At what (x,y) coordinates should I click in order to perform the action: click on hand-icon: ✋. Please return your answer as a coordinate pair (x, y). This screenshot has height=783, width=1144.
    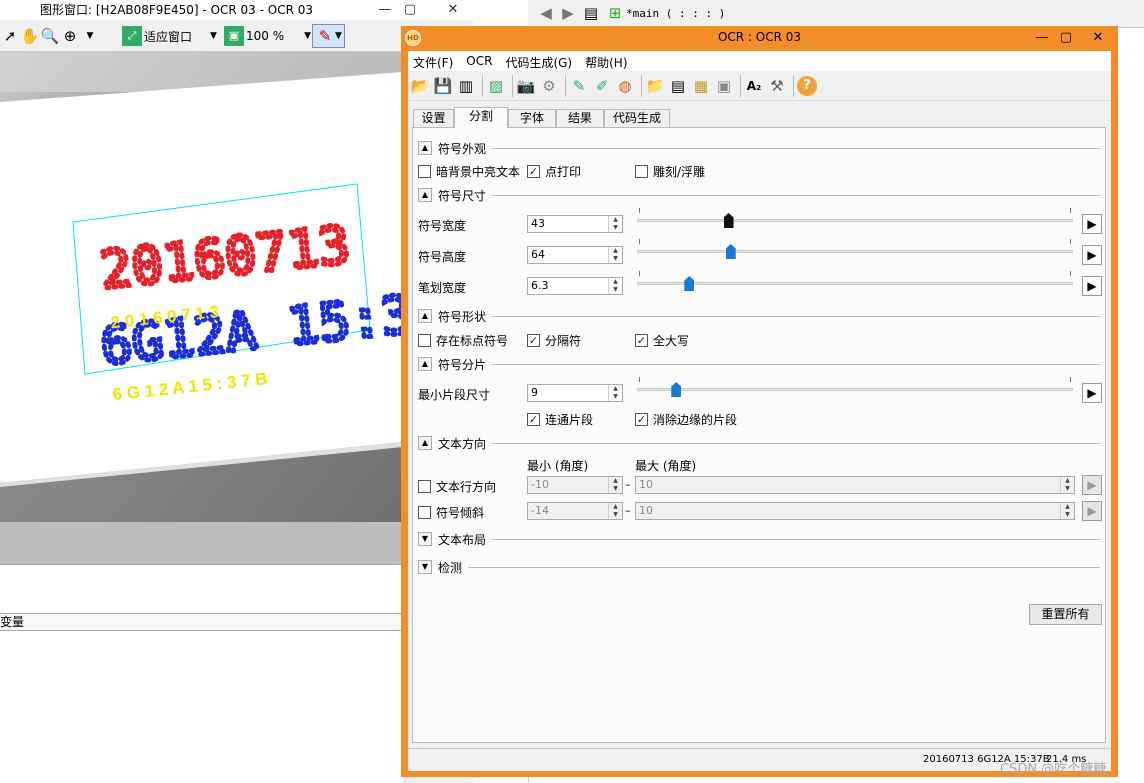
    Looking at the image, I should click on (30, 36).